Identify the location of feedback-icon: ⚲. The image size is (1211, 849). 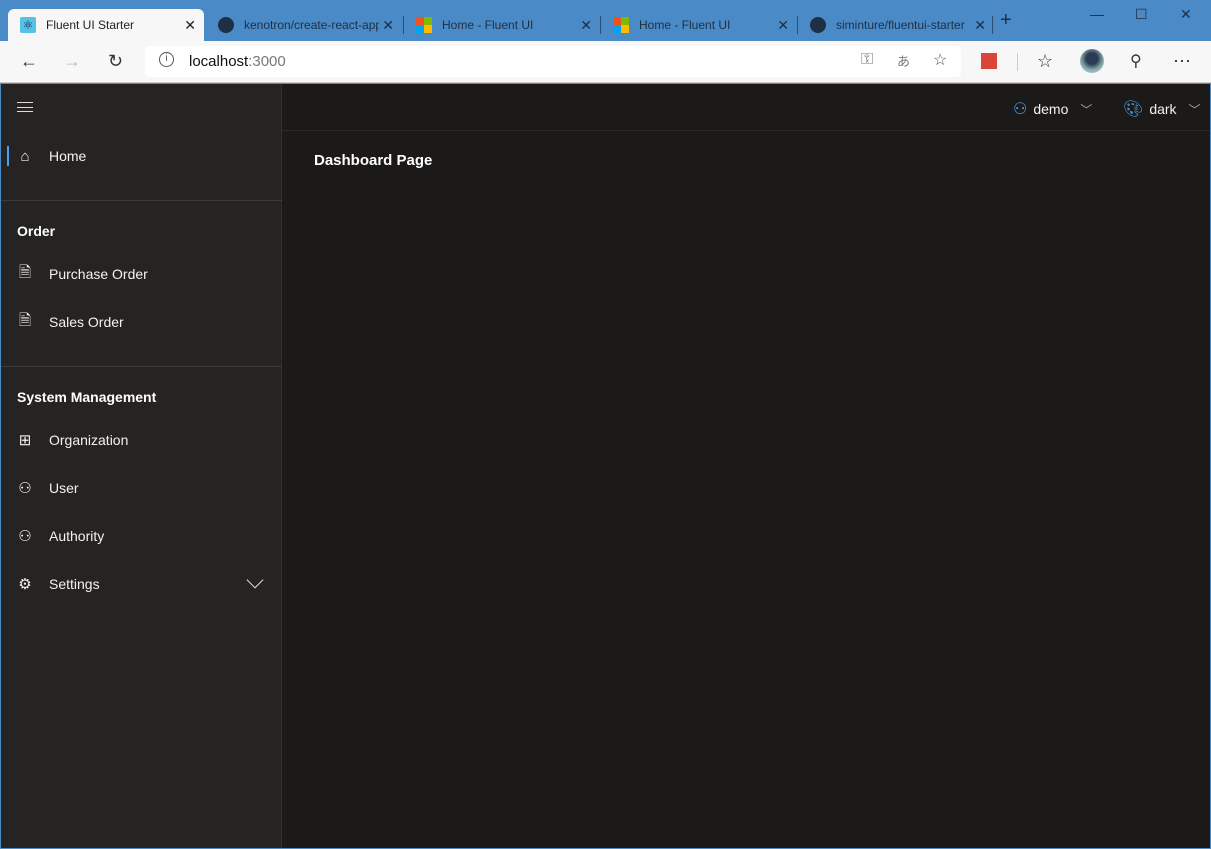
(1136, 61).